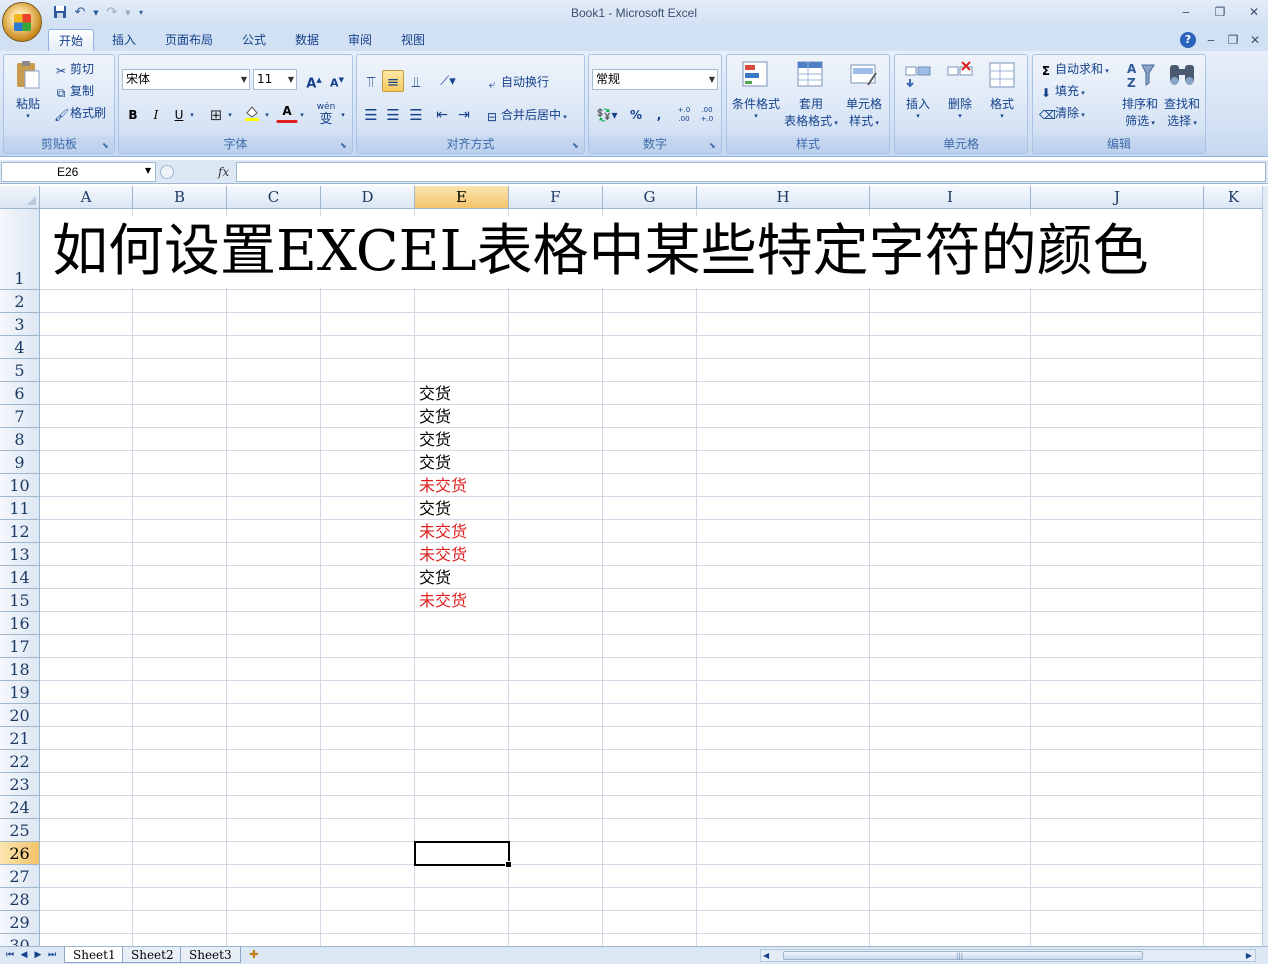 The height and width of the screenshot is (964, 1268). Describe the element at coordinates (20, 807) in the screenshot. I see `row-header-24: 24` at that location.